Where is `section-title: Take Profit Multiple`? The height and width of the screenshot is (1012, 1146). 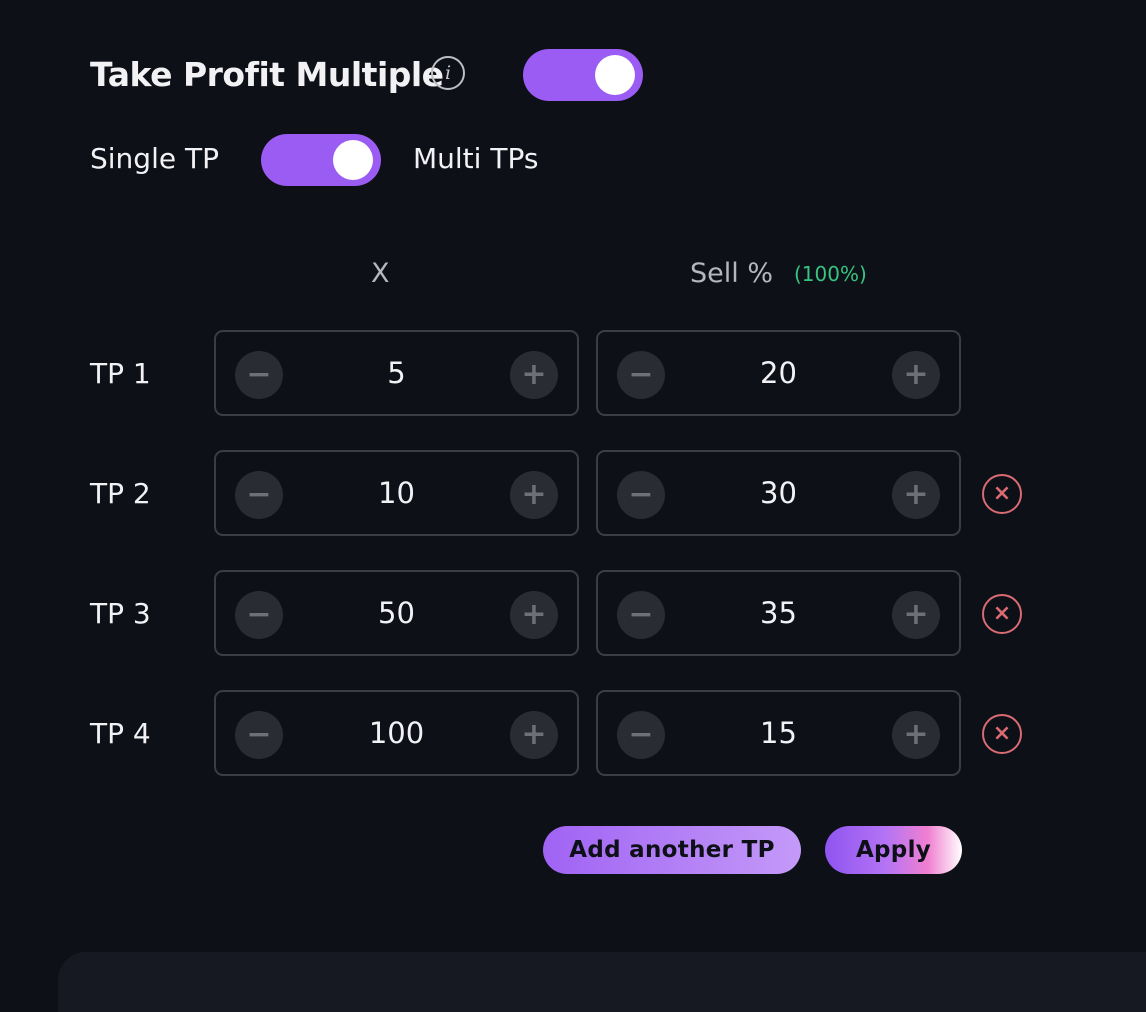
section-title: Take Profit Multiple is located at coordinates (267, 74).